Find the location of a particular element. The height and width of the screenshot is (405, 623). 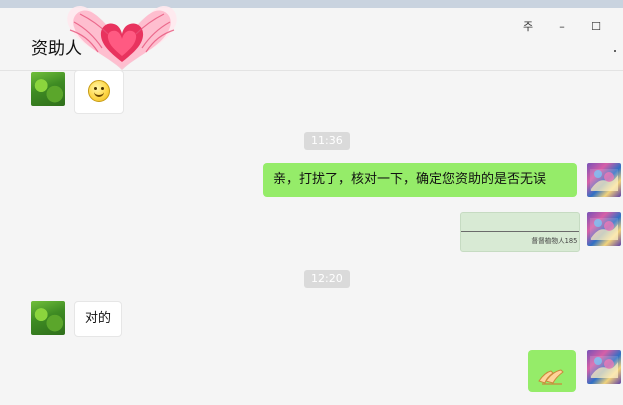

heart-wings-icon is located at coordinates (122, 37).